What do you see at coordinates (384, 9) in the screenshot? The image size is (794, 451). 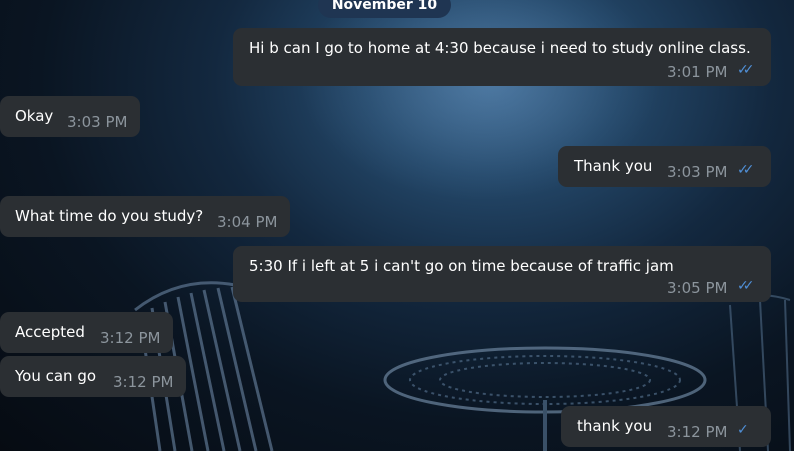 I see `date-separator: November 10` at bounding box center [384, 9].